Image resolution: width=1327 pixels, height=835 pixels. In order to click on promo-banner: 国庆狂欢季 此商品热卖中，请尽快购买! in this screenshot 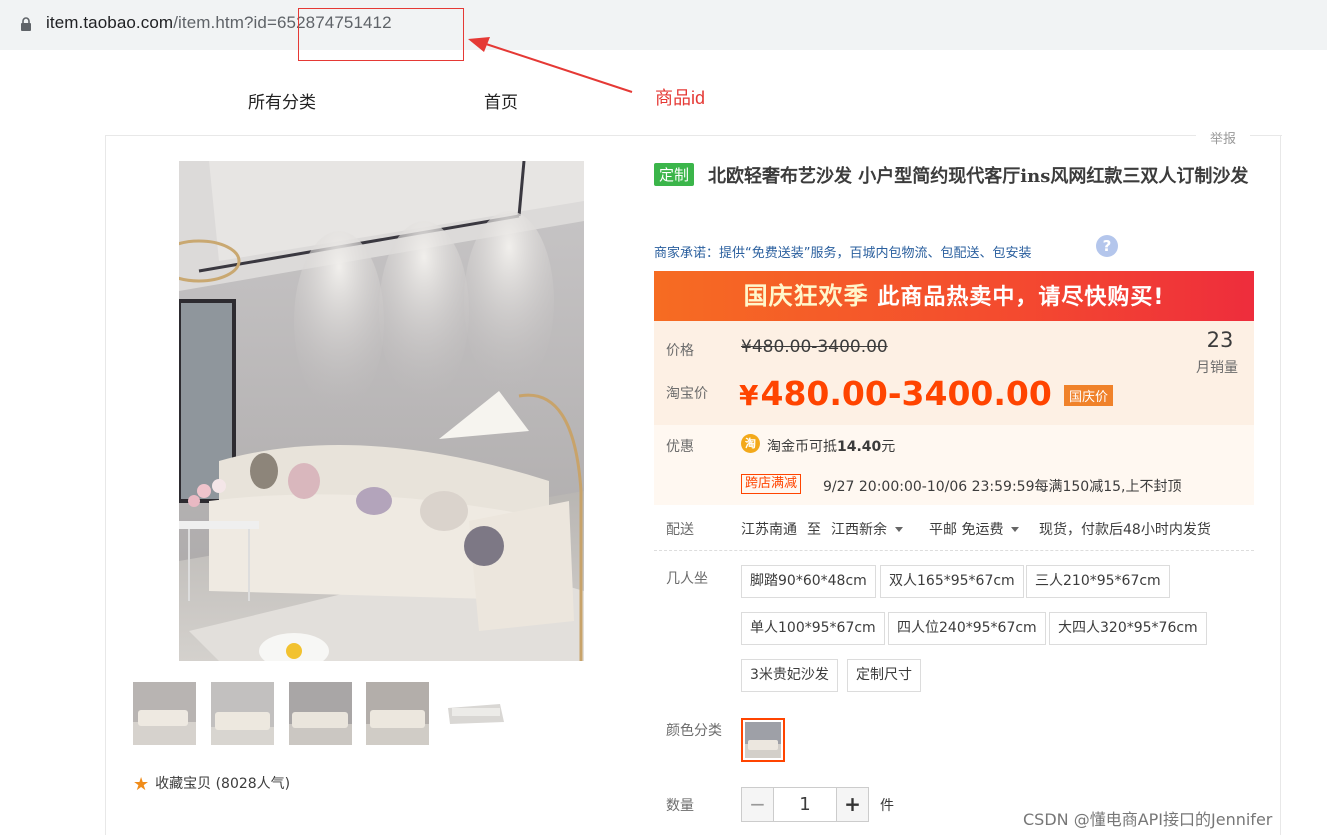, I will do `click(954, 296)`.